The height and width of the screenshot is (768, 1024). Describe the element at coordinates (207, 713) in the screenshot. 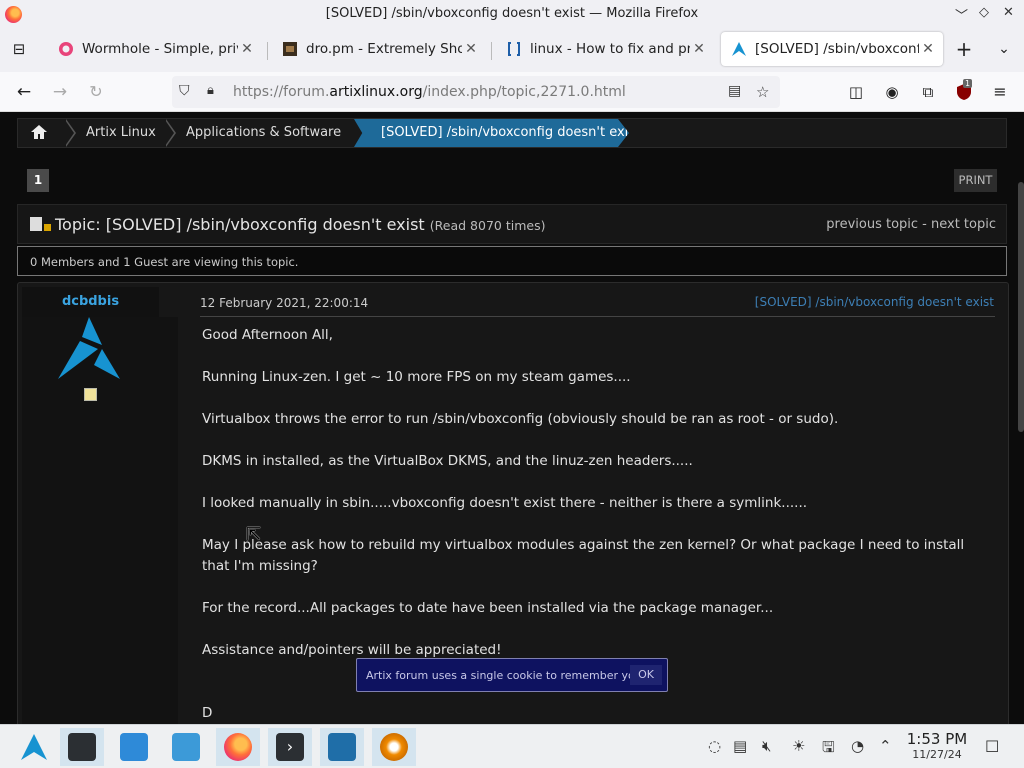

I see `post-paragraph: D` at that location.